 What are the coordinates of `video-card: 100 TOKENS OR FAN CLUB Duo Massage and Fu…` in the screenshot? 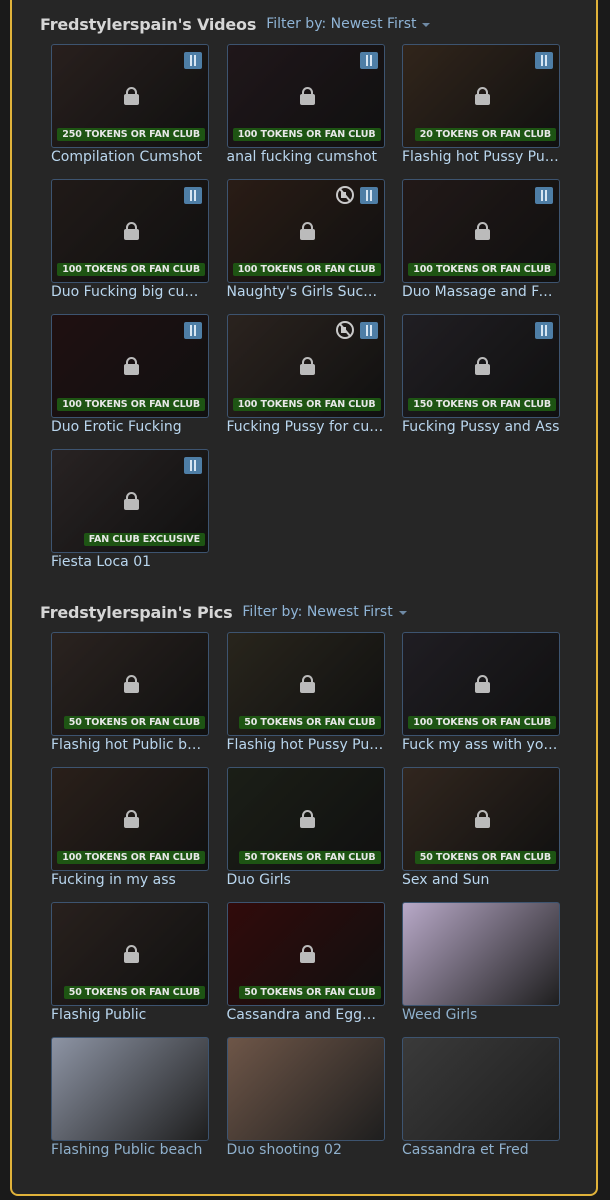 It's located at (481, 239).